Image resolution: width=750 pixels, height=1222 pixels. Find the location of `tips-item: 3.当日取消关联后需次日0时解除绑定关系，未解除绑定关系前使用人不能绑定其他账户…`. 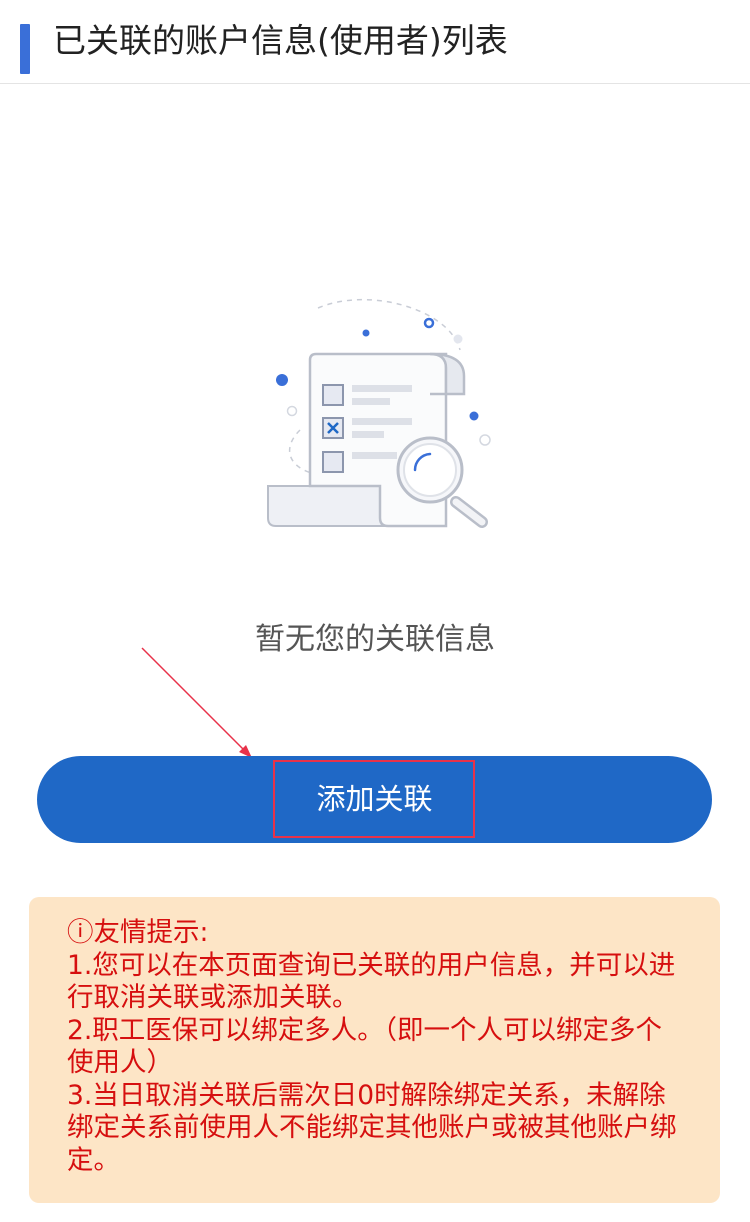

tips-item: 3.当日取消关联后需次日0时解除绑定关系，未解除绑定关系前使用人不能绑定其他账户… is located at coordinates (372, 1127).